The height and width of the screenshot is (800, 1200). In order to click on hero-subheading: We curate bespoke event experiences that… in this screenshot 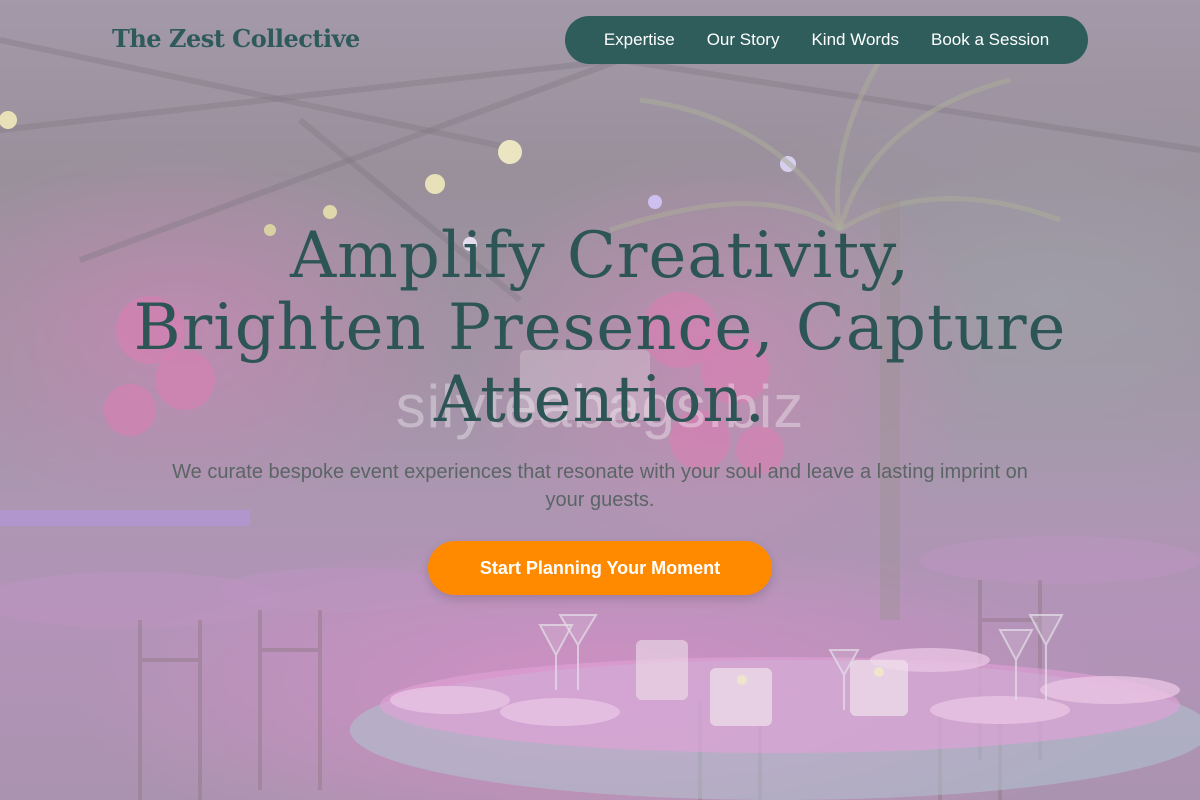, I will do `click(600, 486)`.